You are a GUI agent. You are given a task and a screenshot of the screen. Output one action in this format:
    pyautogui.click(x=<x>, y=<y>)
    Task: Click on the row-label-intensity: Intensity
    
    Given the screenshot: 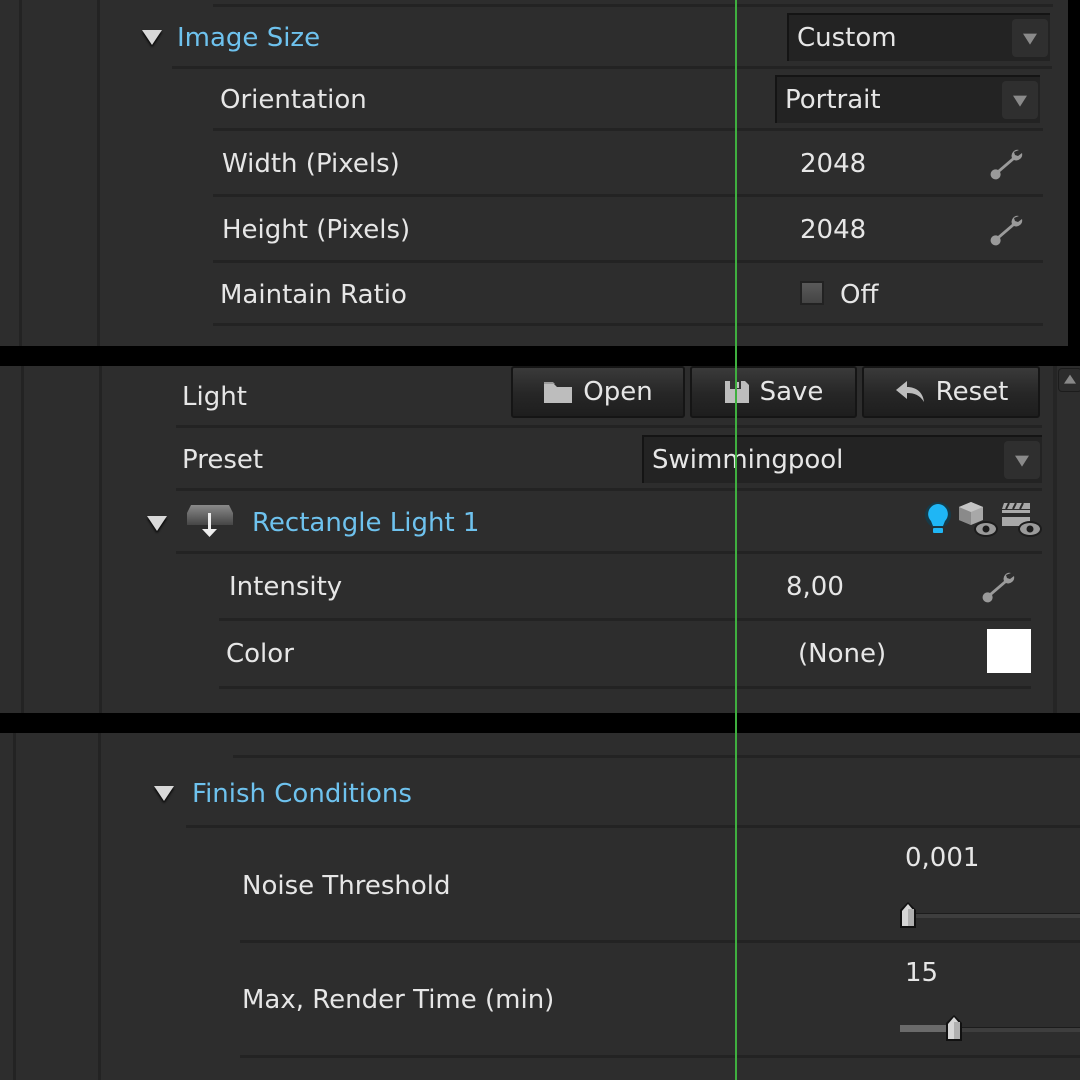 What is the action you would take?
    pyautogui.click(x=286, y=587)
    